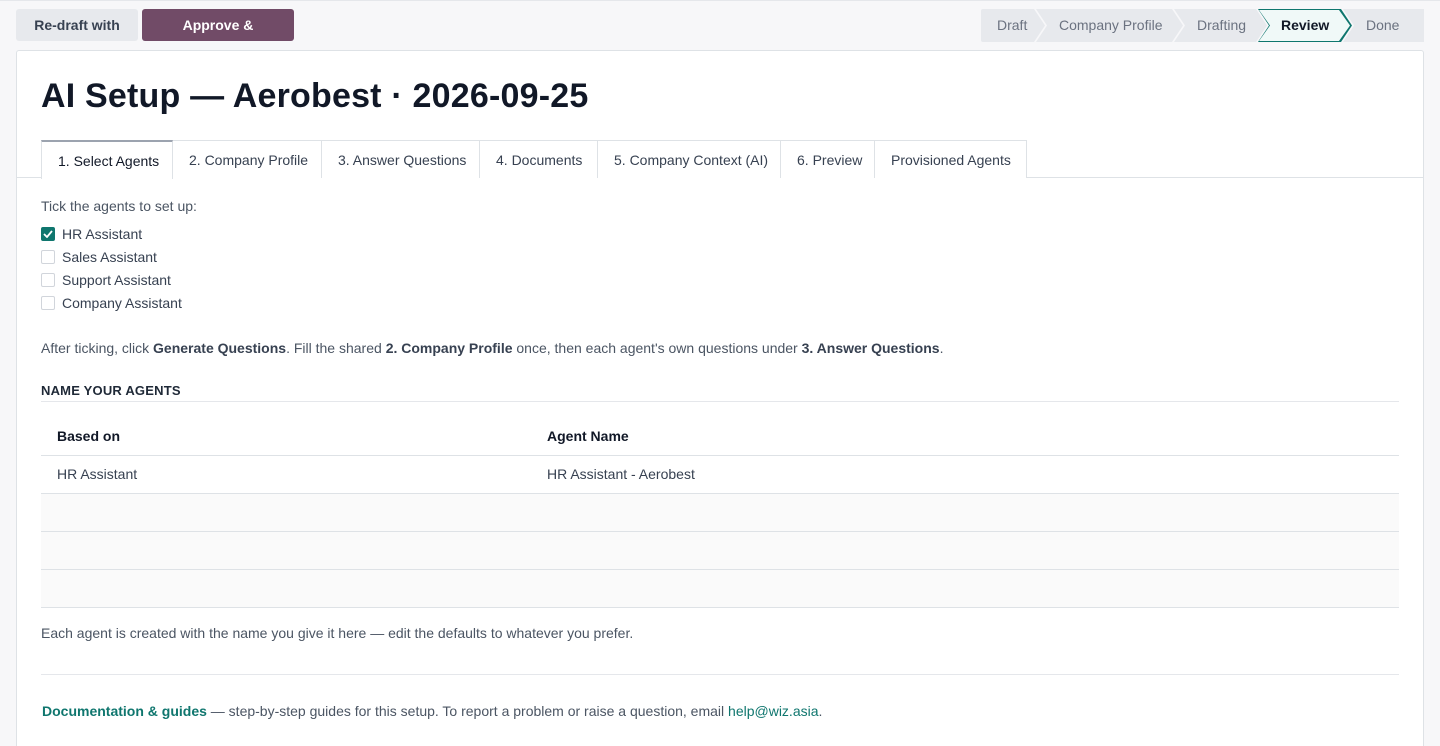 This screenshot has height=746, width=1440. What do you see at coordinates (941, 348) in the screenshot?
I see `instructions-part: .` at bounding box center [941, 348].